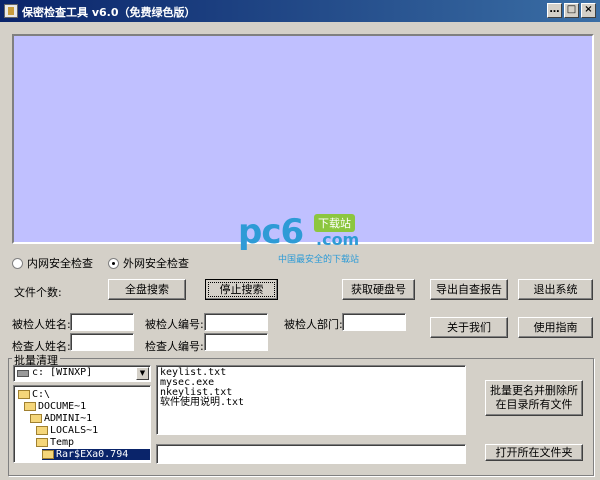 The image size is (600, 480). Describe the element at coordinates (174, 324) in the screenshot. I see `examinee-id-label: 被检人编号:` at that location.